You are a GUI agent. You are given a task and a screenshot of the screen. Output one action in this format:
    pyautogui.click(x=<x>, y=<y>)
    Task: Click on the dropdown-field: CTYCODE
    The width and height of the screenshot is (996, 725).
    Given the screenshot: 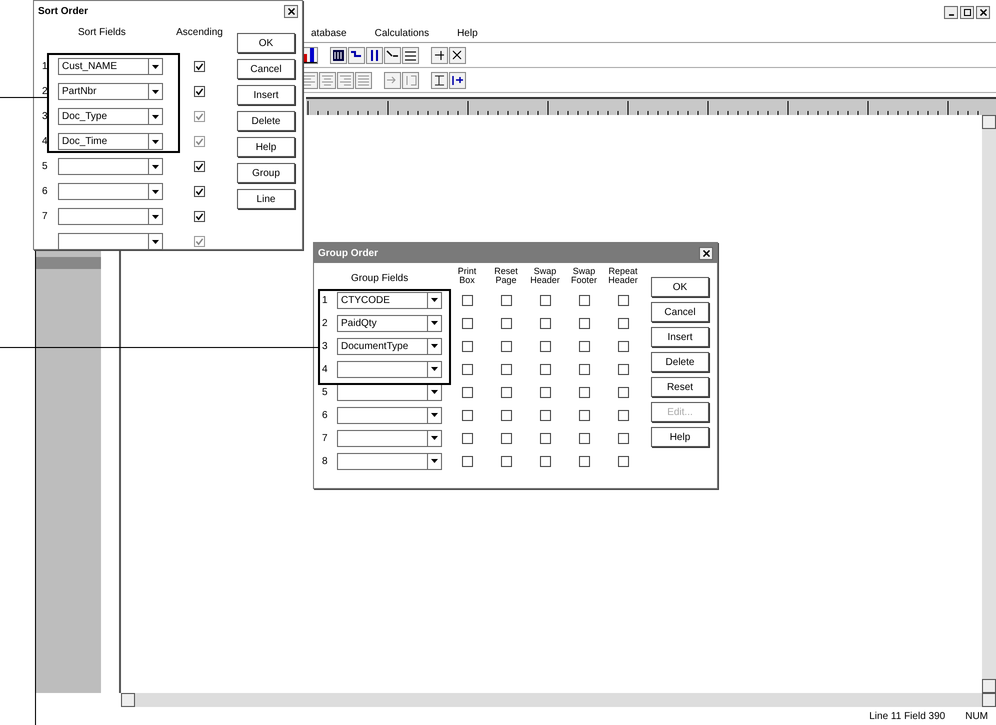 What is the action you would take?
    pyautogui.click(x=389, y=300)
    